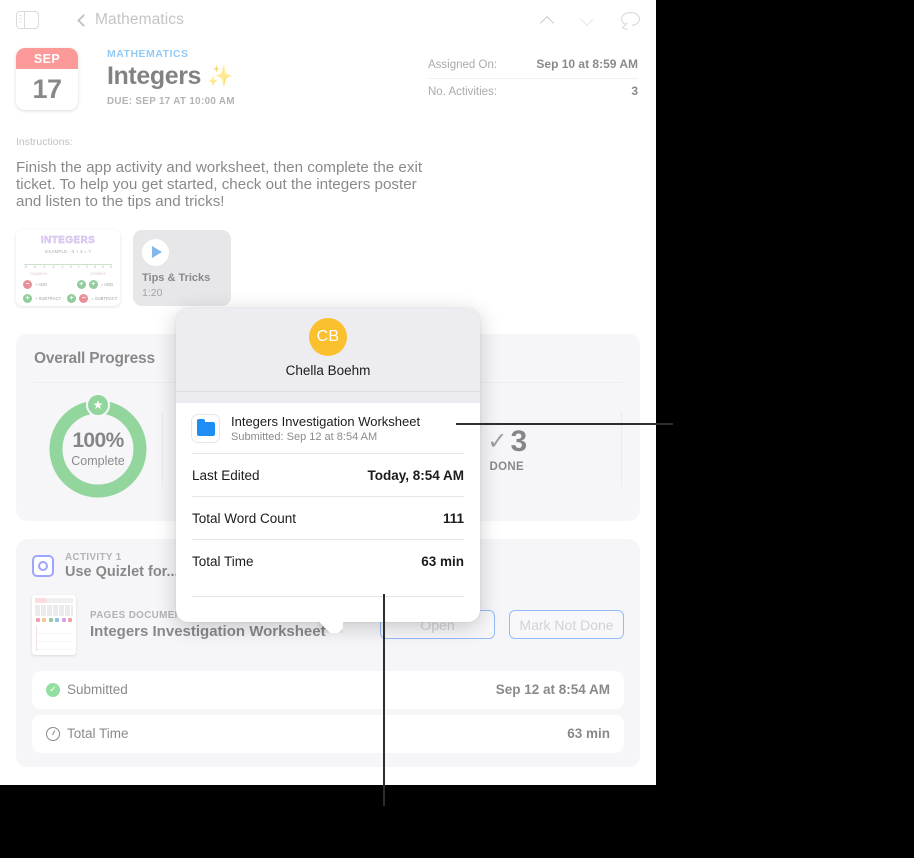  I want to click on mark-not-done-button: Mark Not Done, so click(566, 625).